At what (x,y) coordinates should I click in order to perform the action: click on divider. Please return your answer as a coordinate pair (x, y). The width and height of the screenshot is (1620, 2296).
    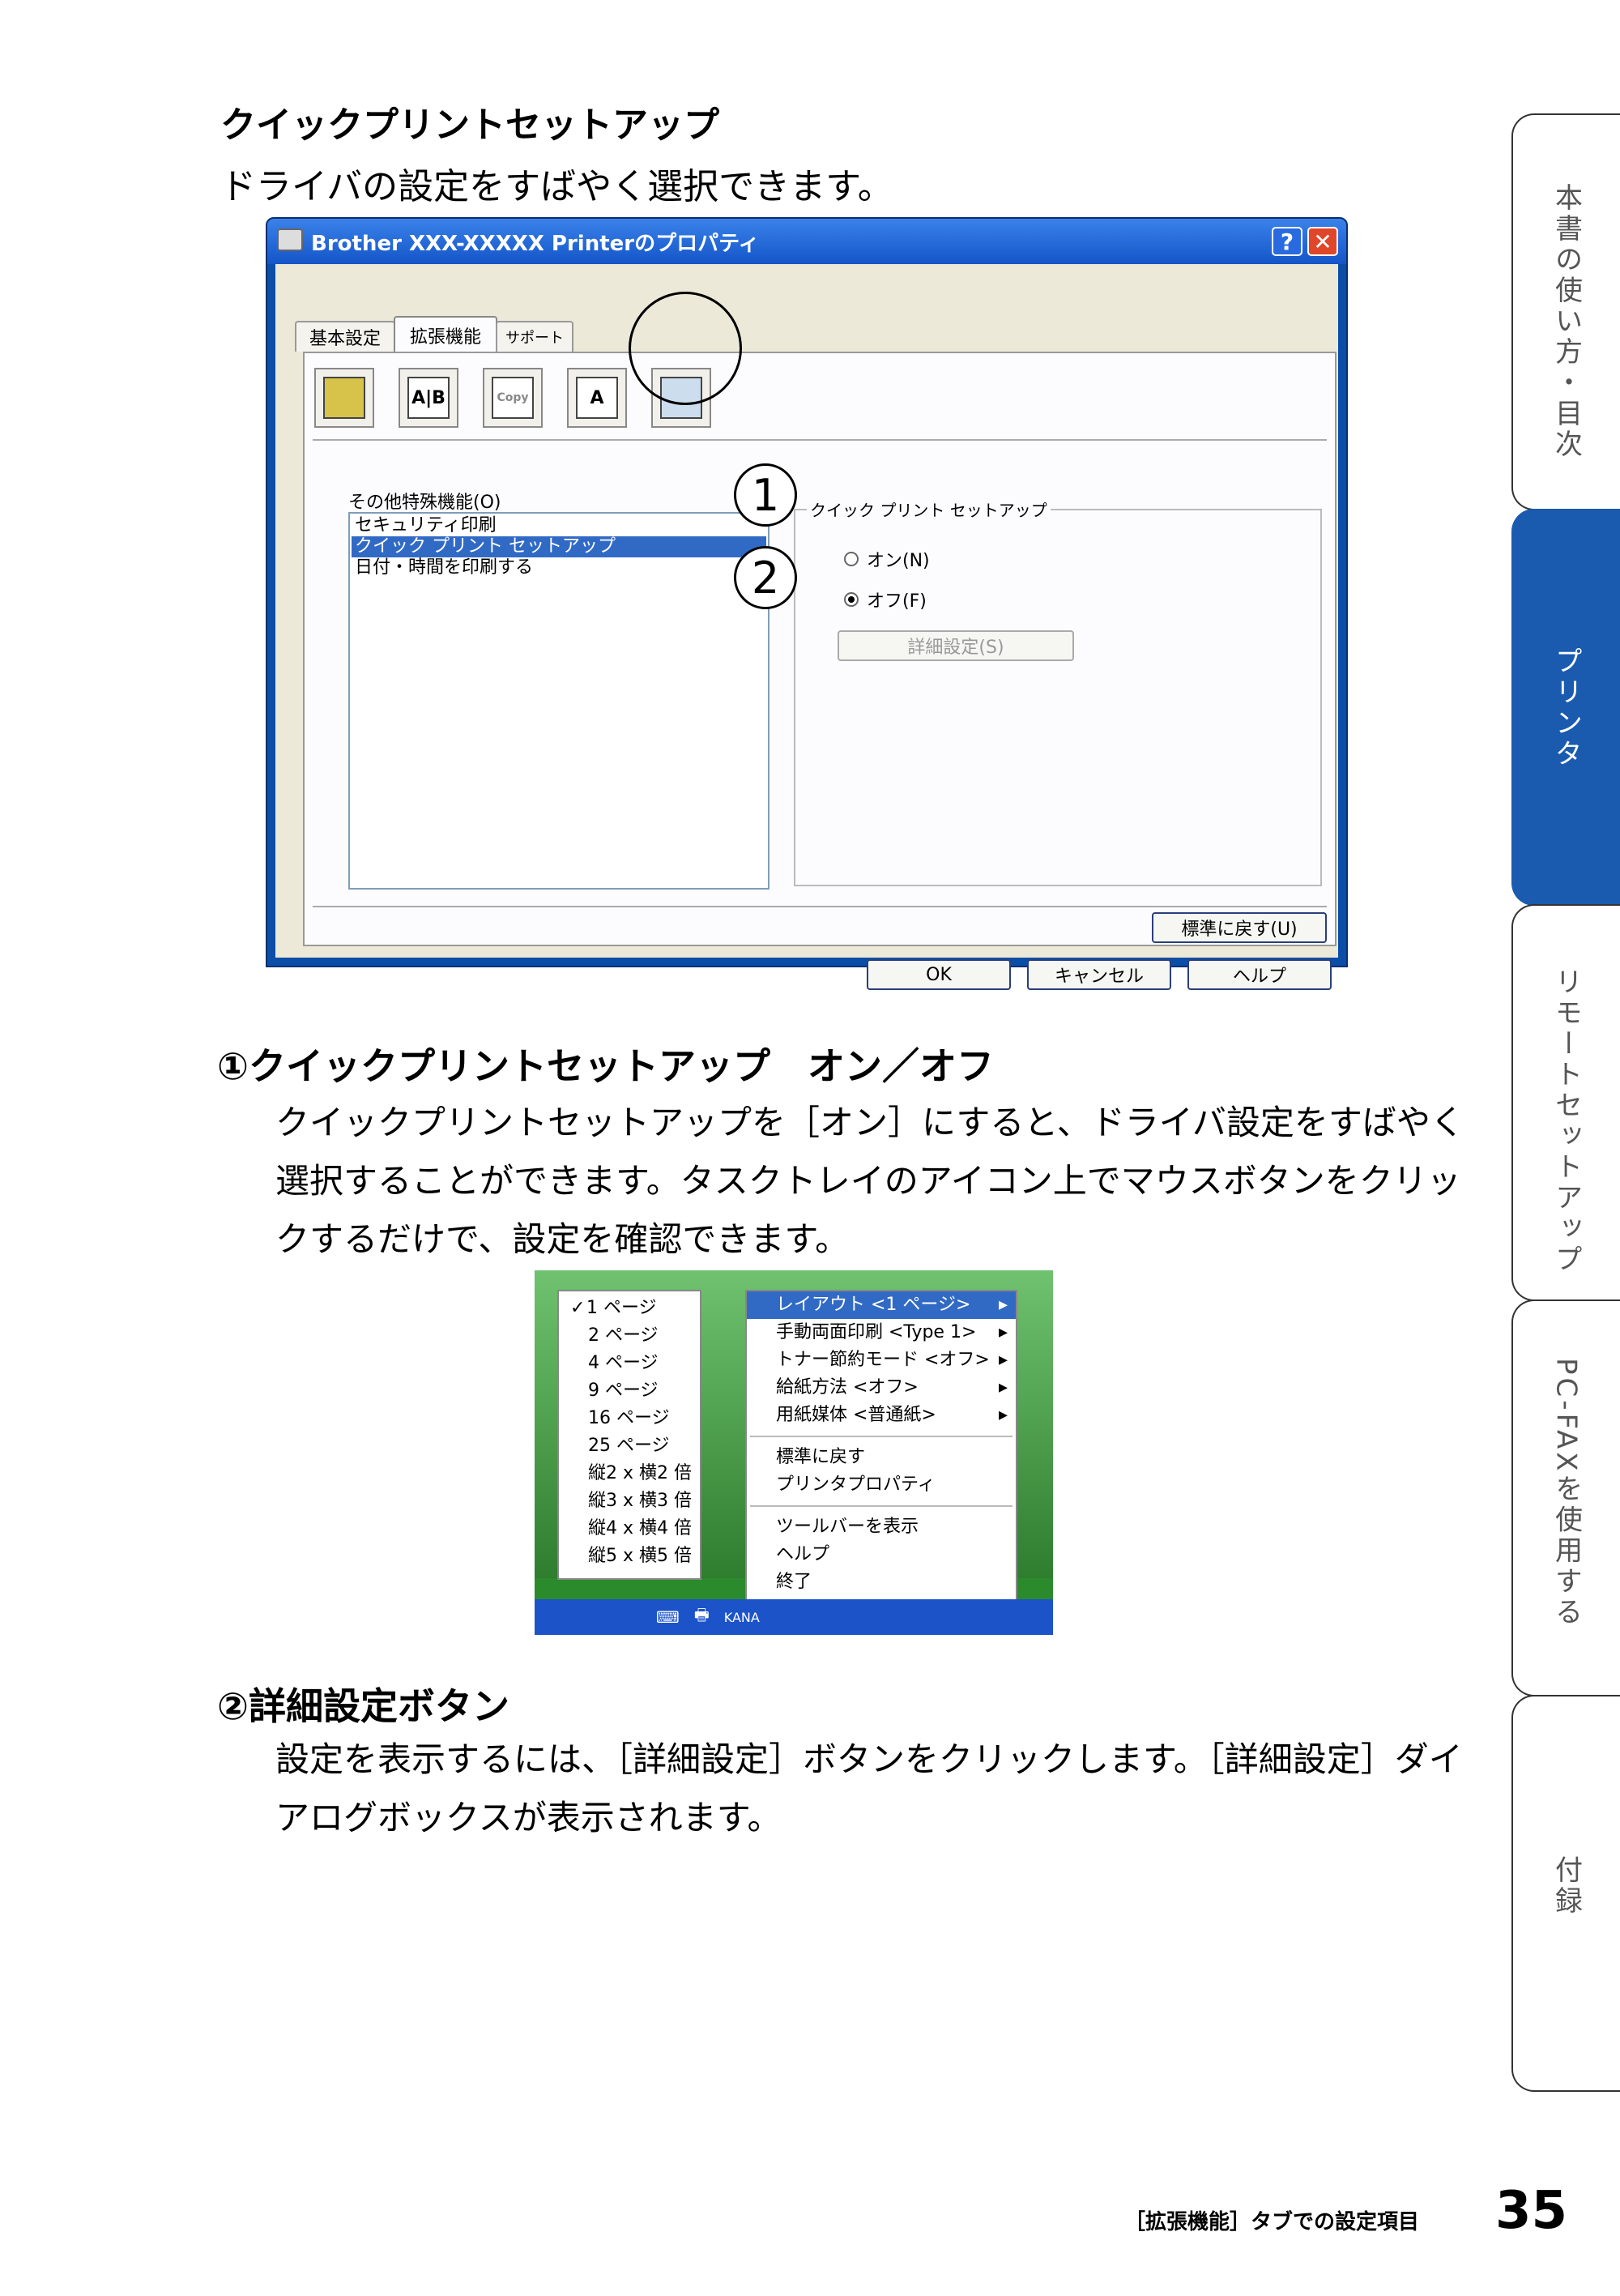
    Looking at the image, I should click on (820, 440).